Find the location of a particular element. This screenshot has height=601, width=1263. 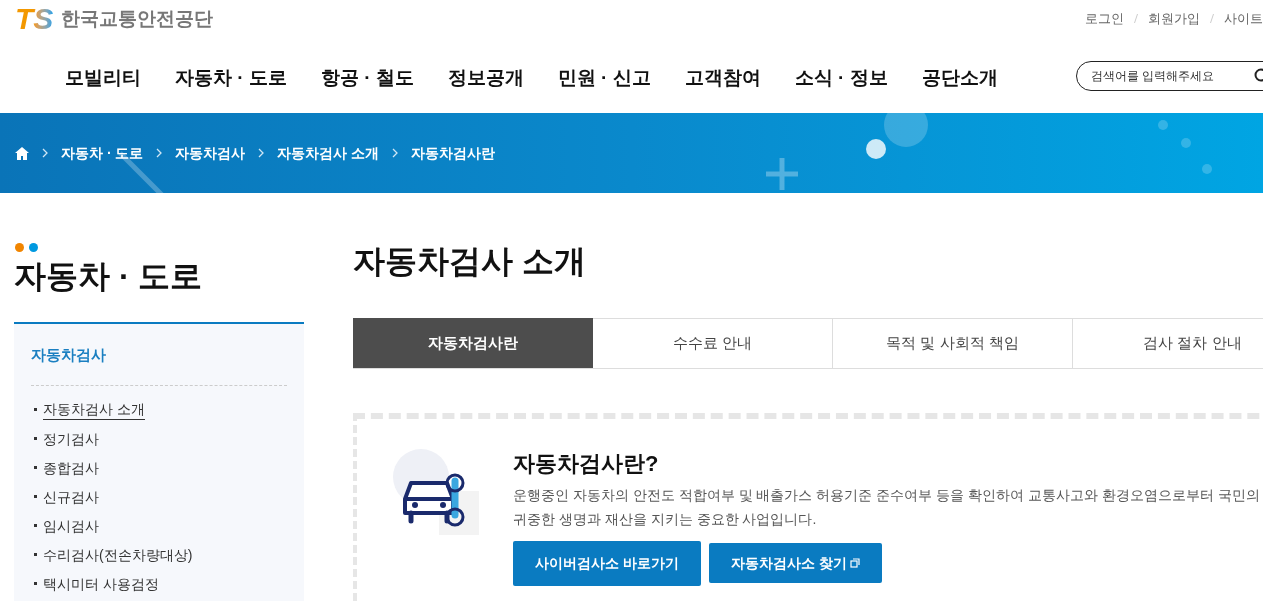

nav-item: 모빌리티 is located at coordinates (103, 78).